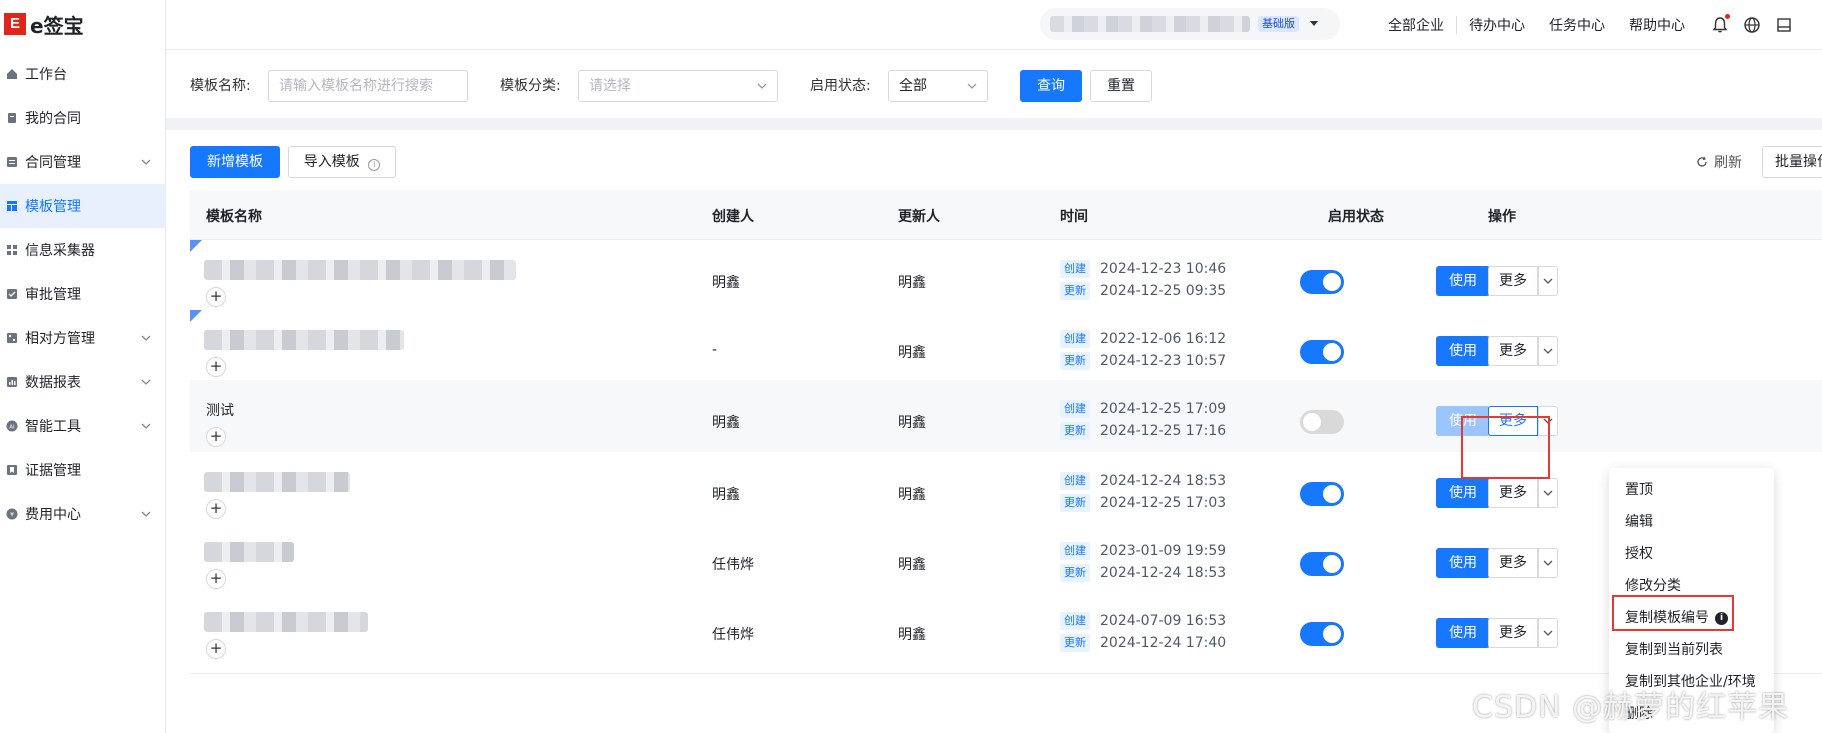 The image size is (1822, 733). I want to click on category-placeholder: 请选择, so click(610, 86).